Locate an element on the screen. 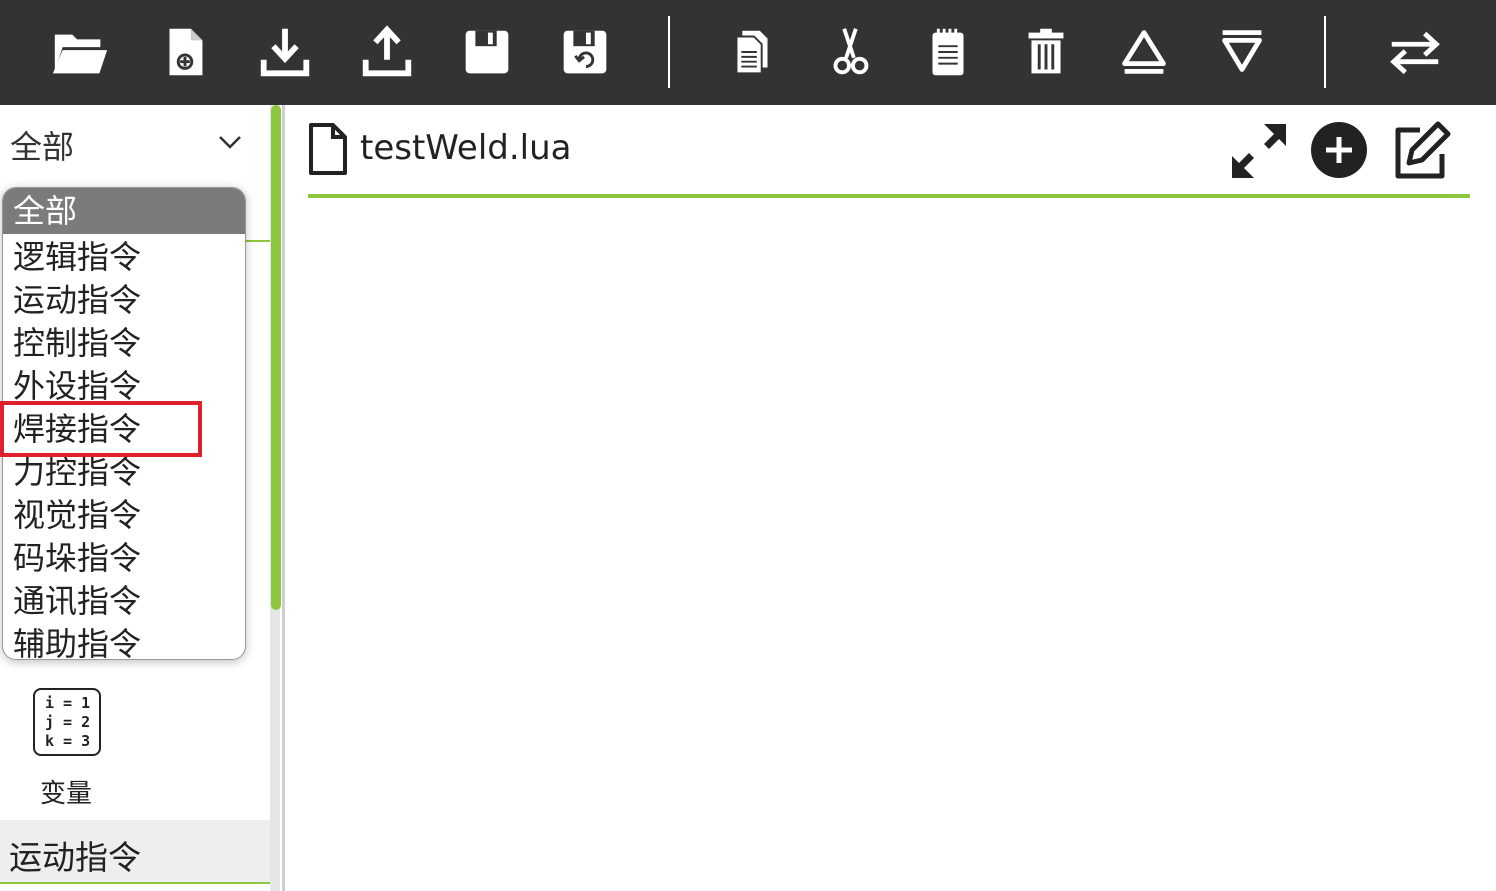  new-file-button is located at coordinates (185, 52).